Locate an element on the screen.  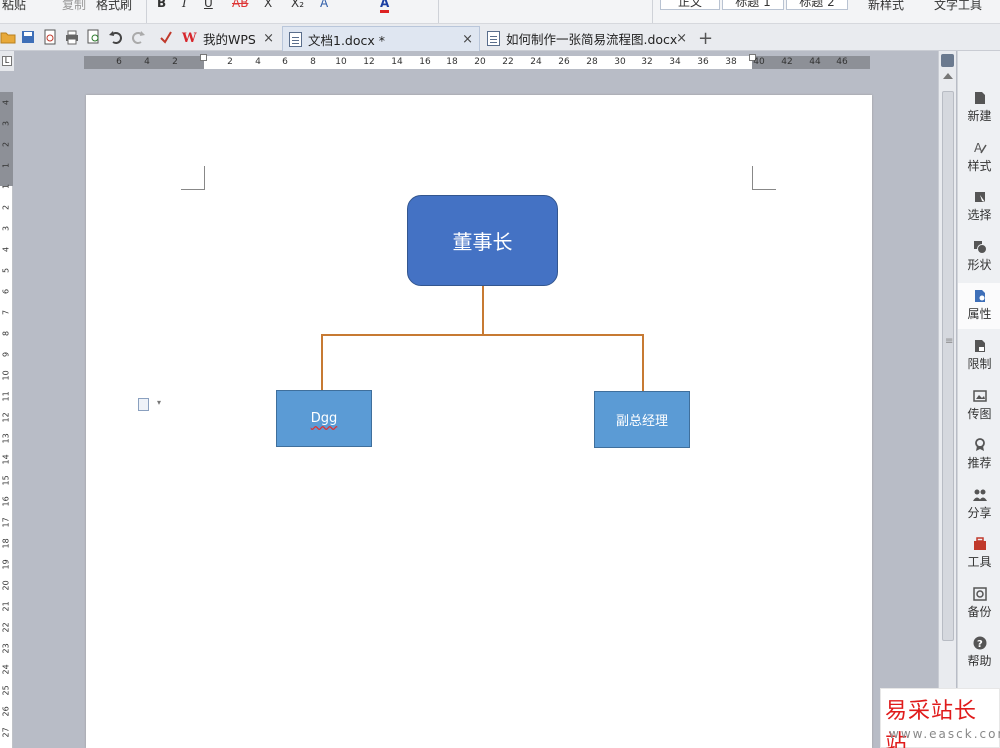
taskpane-label: 限制 is located at coordinates (979, 364).